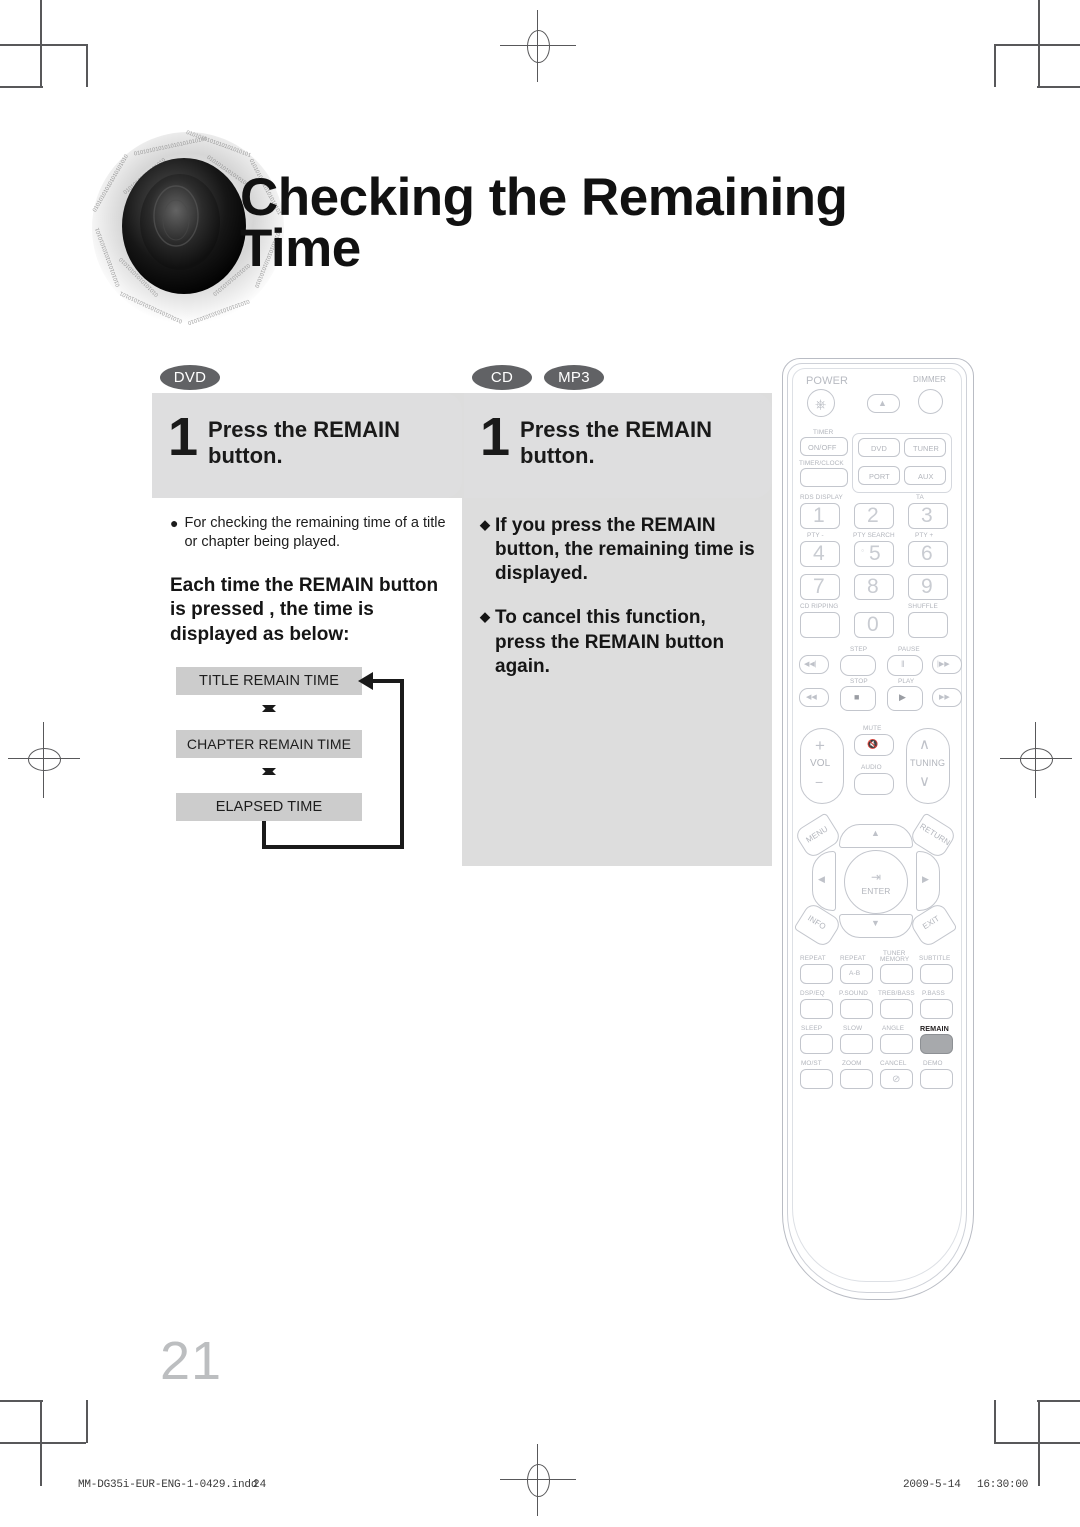  I want to click on volume-up-icon: +, so click(820, 746).